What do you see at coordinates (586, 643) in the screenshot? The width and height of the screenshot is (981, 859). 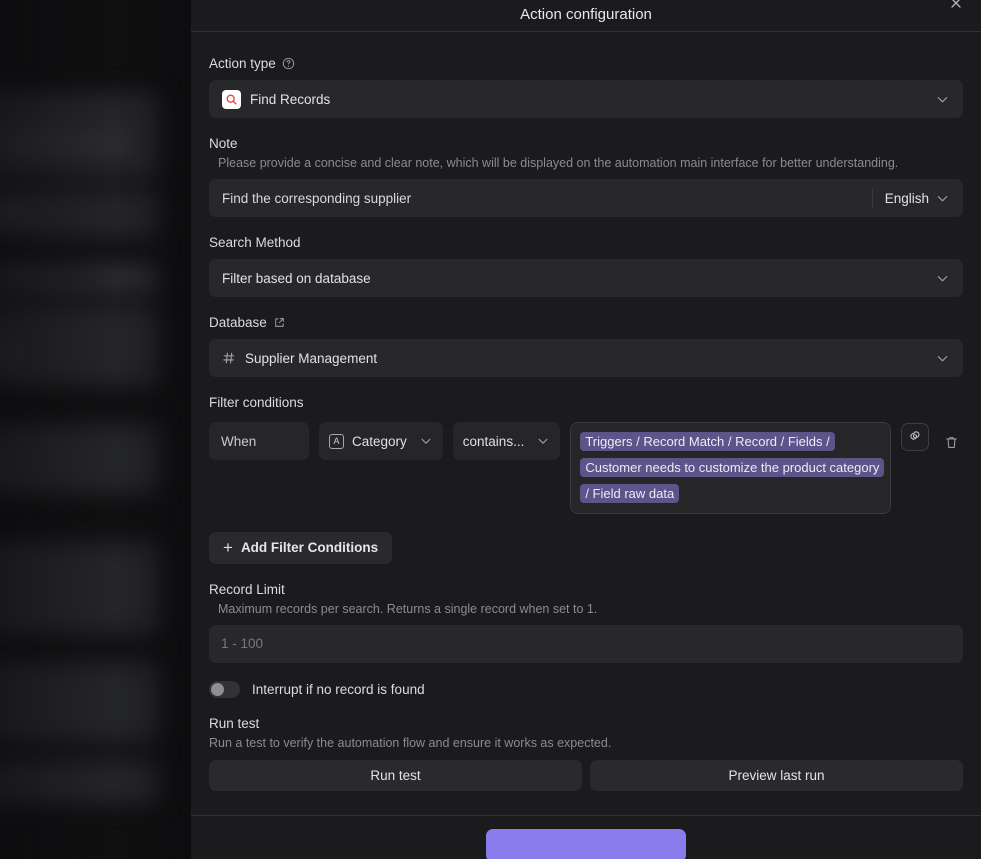 I see `record-limit-input: 1 - 100` at bounding box center [586, 643].